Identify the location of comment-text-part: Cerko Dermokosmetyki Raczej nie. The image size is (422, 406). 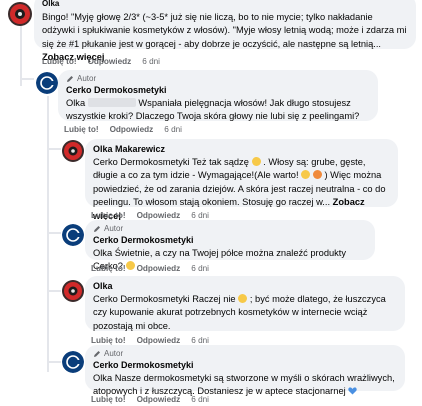
(164, 298).